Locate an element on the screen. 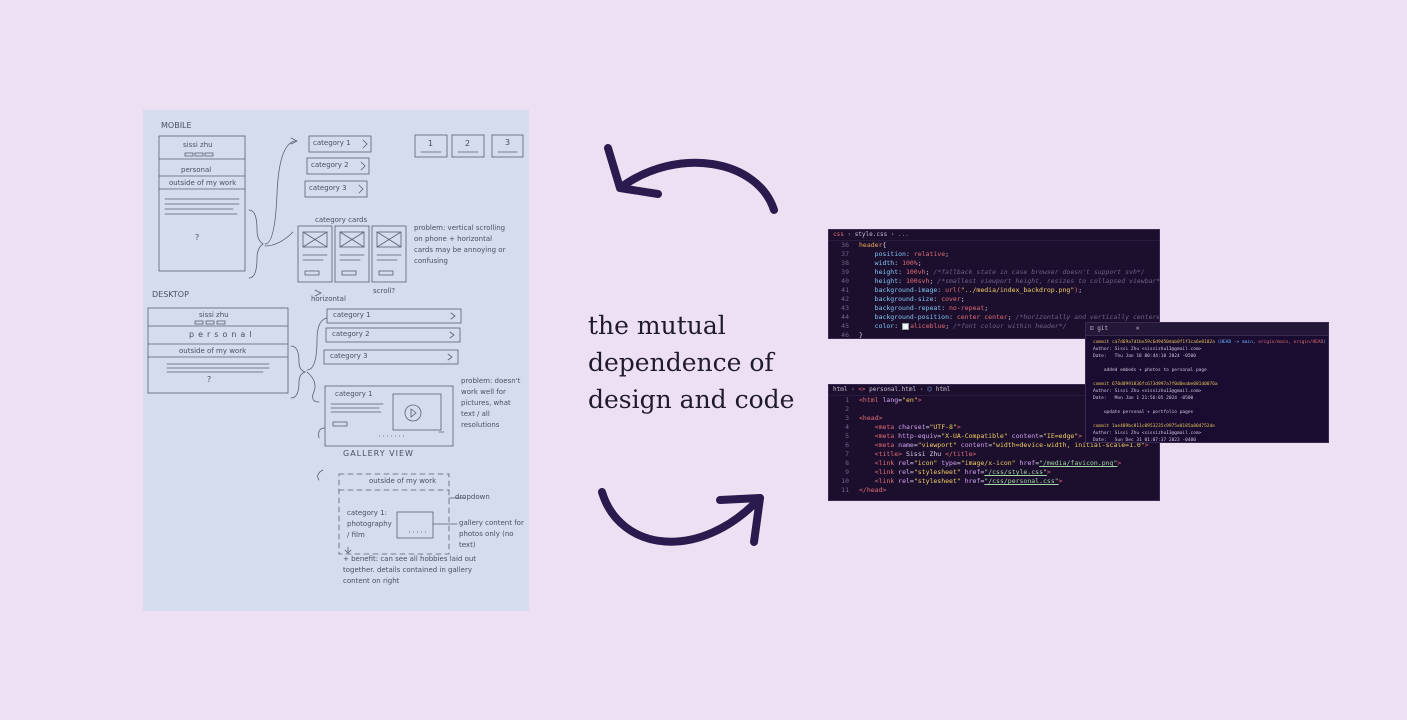 The width and height of the screenshot is (1407, 720). git-tab: ⊡ git × is located at coordinates (1207, 329).